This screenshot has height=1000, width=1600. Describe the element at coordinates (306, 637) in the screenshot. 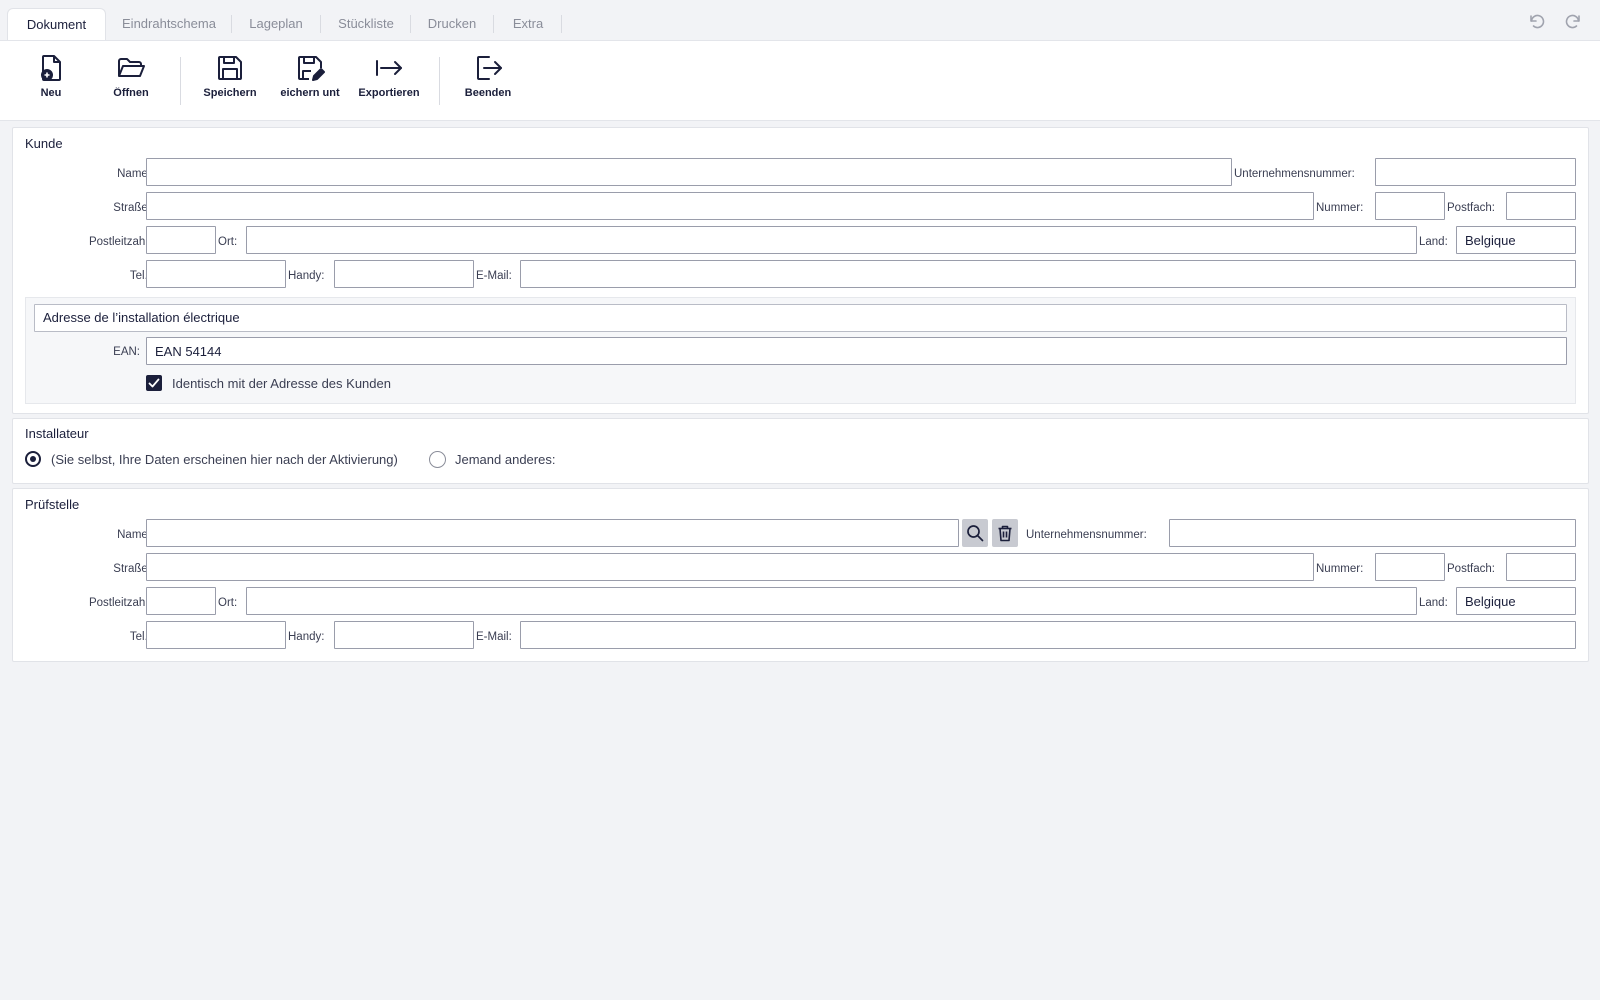

I see `inspection-mobile-label: Handy:` at that location.